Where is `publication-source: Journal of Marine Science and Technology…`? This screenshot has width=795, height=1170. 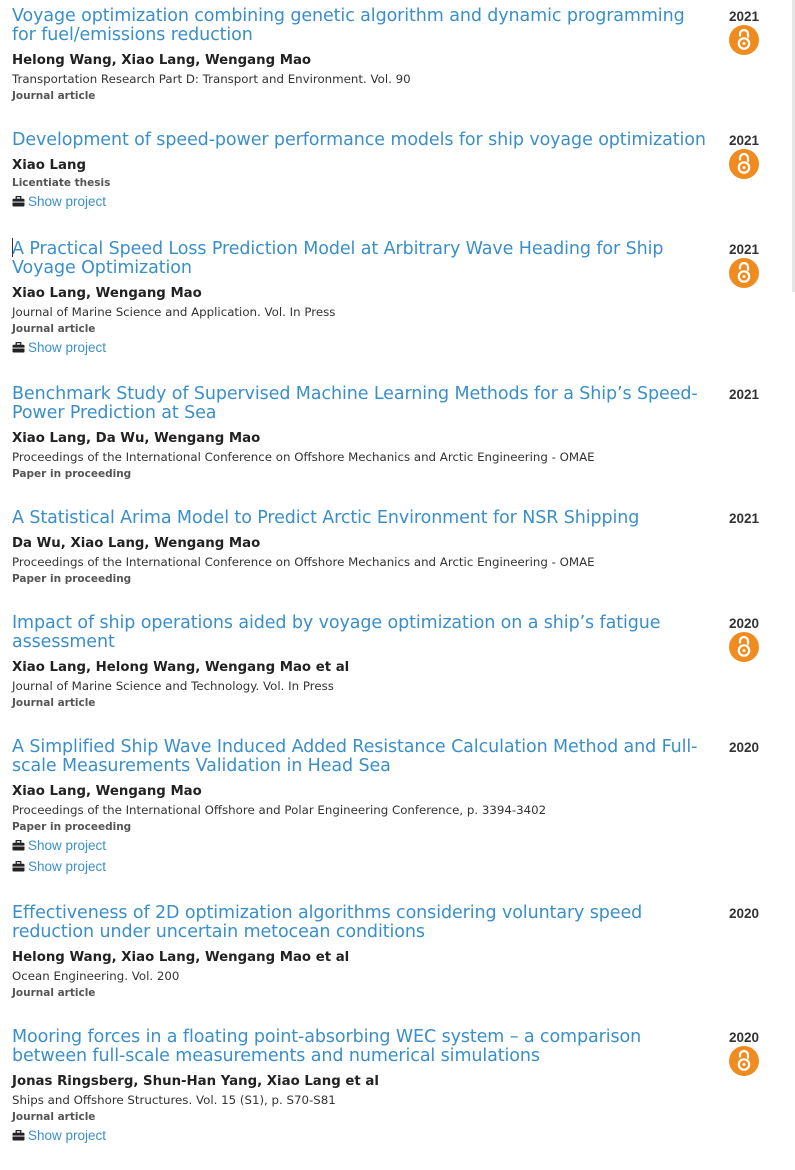
publication-source: Journal of Marine Science and Technology… is located at coordinates (173, 686).